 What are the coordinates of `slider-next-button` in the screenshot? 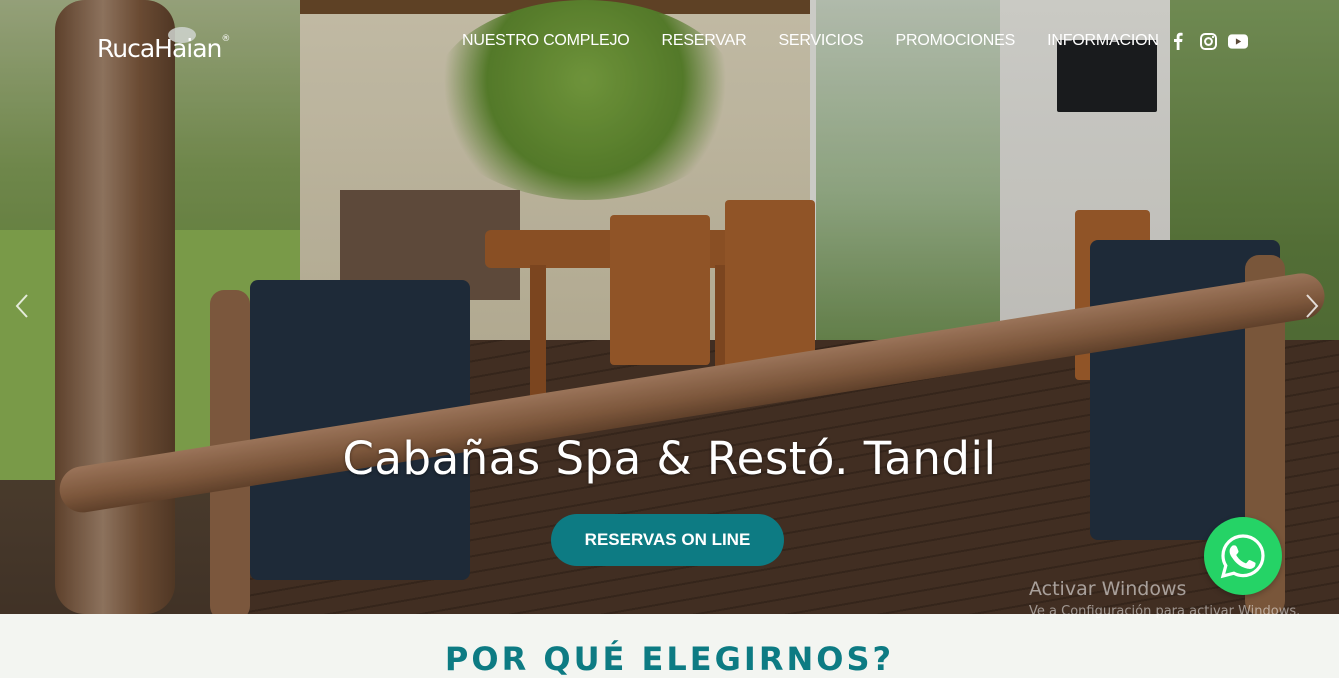 It's located at (1312, 306).